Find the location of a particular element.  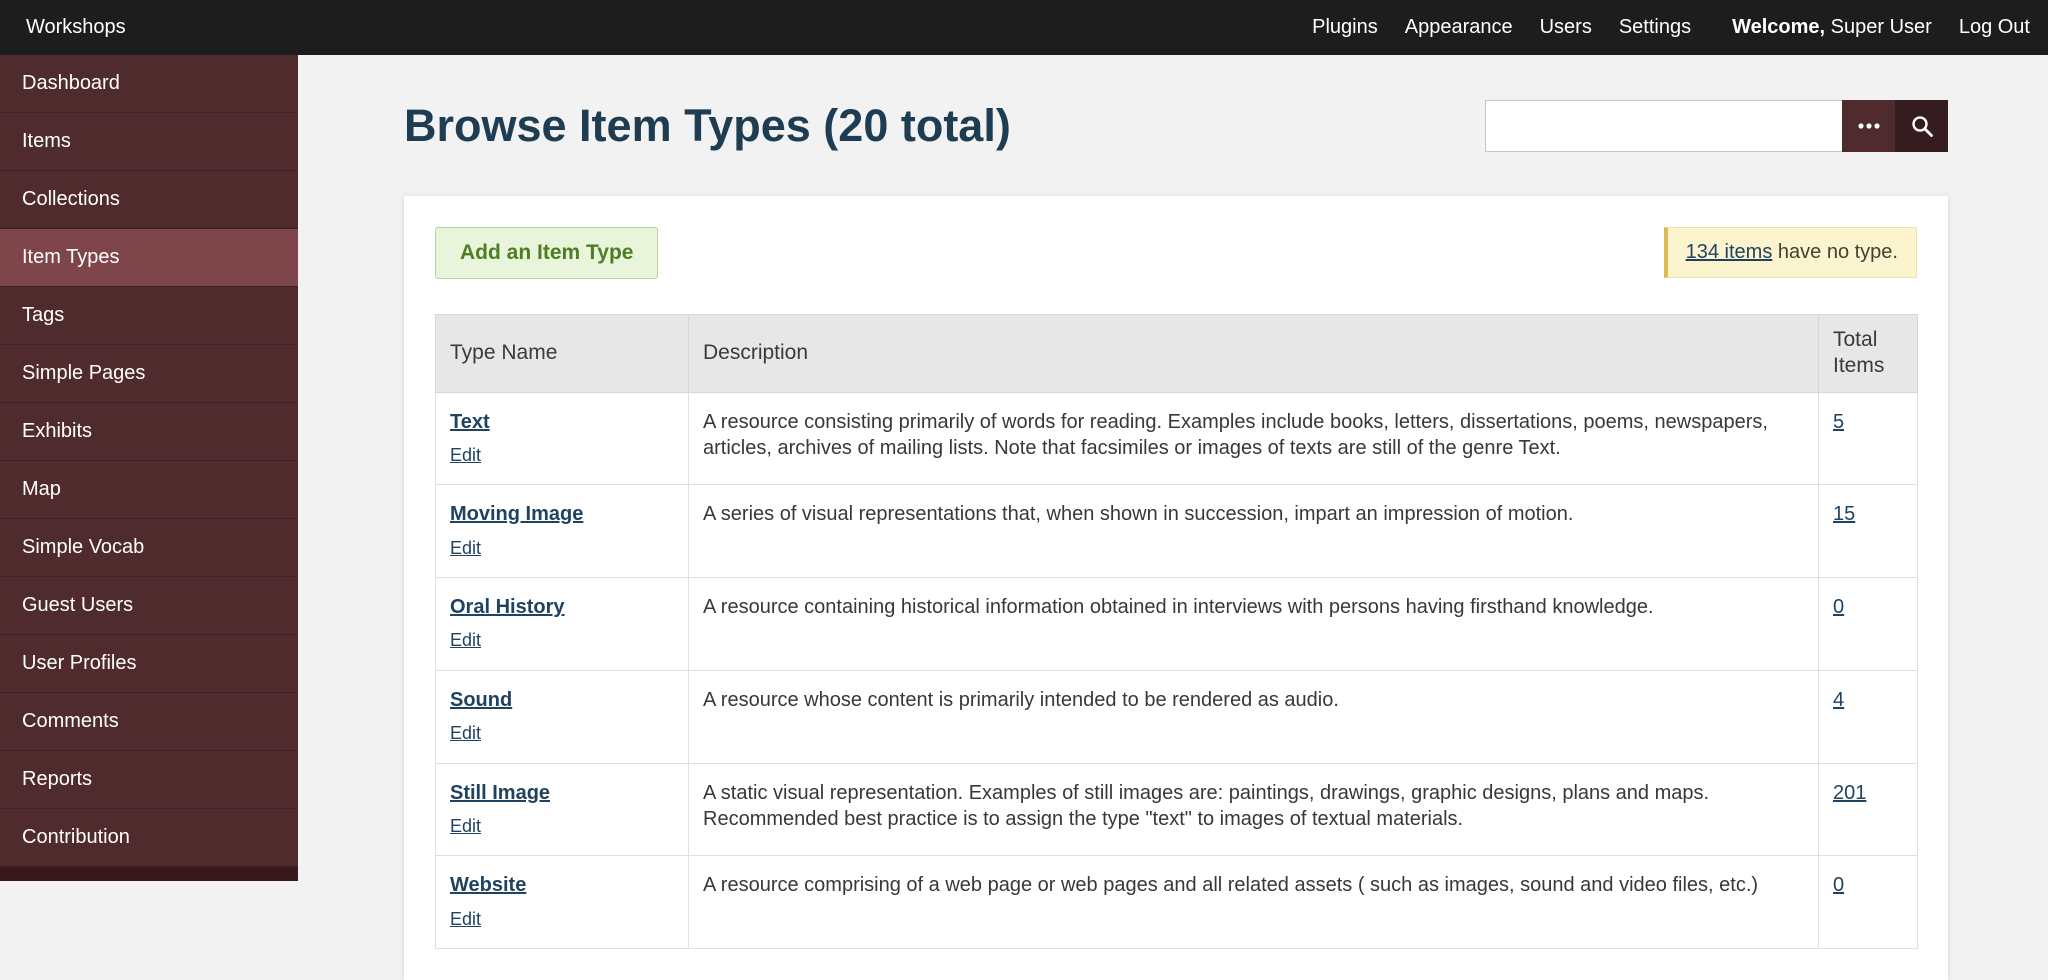

header-type-name: Type Name is located at coordinates (562, 353).